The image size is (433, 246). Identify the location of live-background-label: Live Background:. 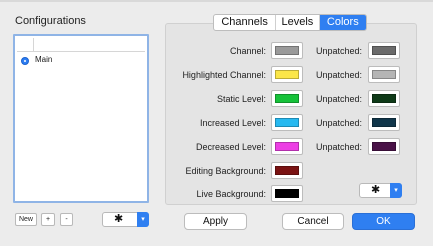
(231, 194).